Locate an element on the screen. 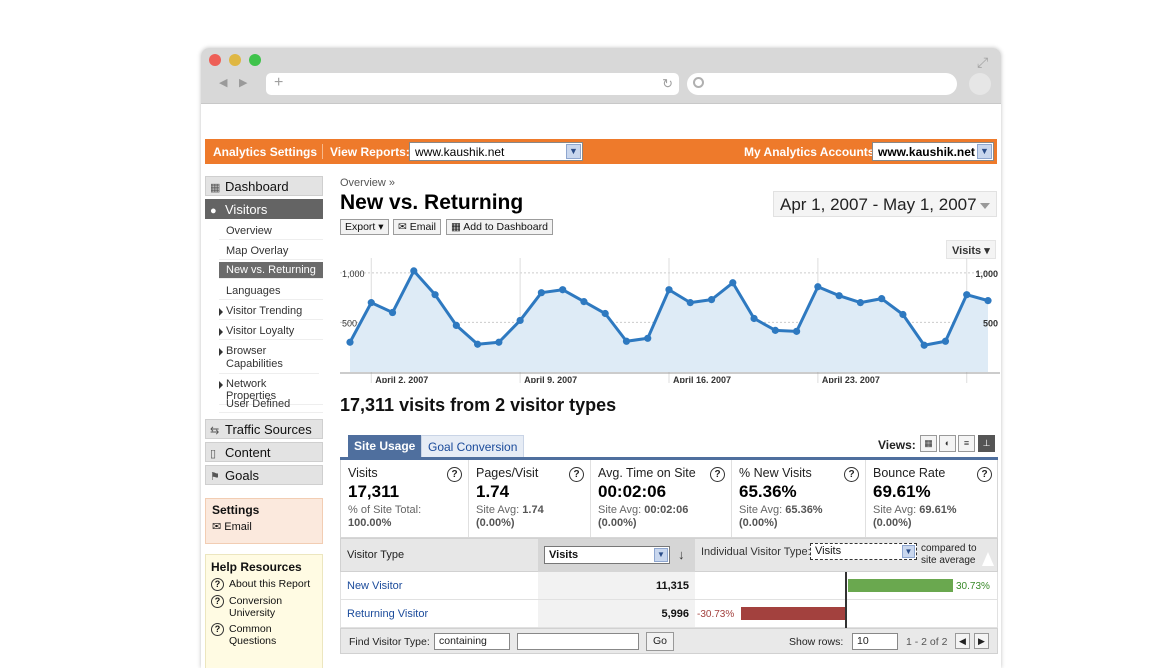  nav-traffic-sources: ⇆ Traffic Sources is located at coordinates (264, 429).